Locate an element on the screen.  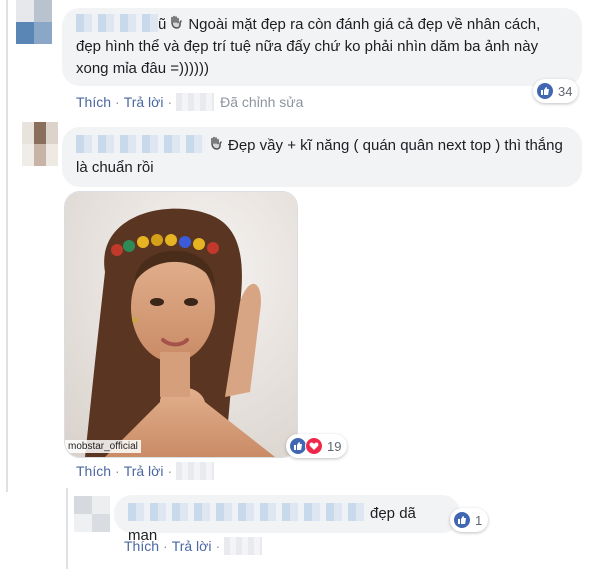
reply-actions: Thích · Trả lời · is located at coordinates (196, 546).